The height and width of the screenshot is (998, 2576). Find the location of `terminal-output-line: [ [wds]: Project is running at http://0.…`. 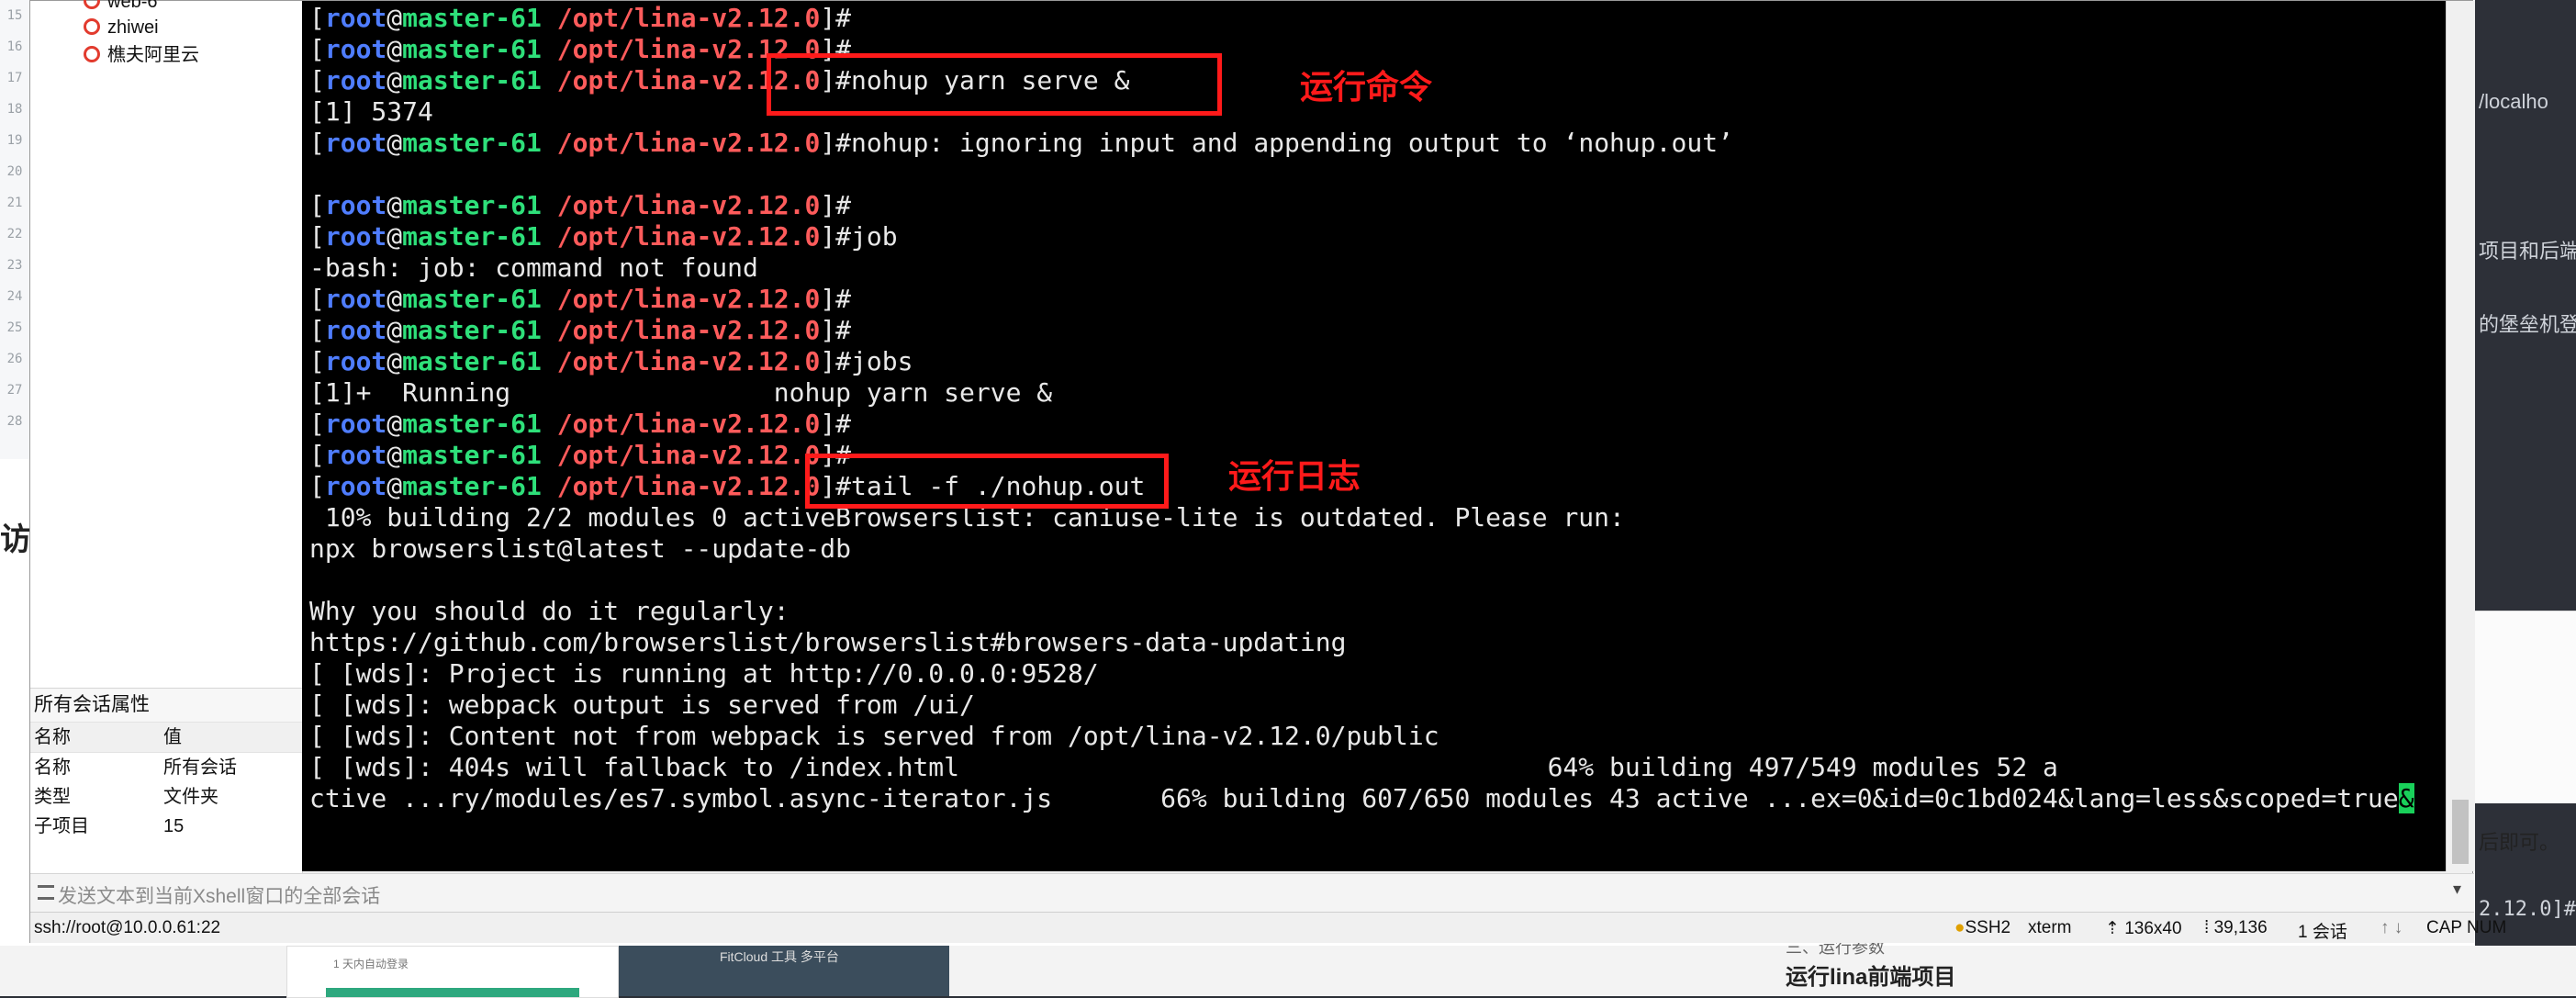

terminal-output-line: [ [wds]: Project is running at http://0.… is located at coordinates (704, 673).